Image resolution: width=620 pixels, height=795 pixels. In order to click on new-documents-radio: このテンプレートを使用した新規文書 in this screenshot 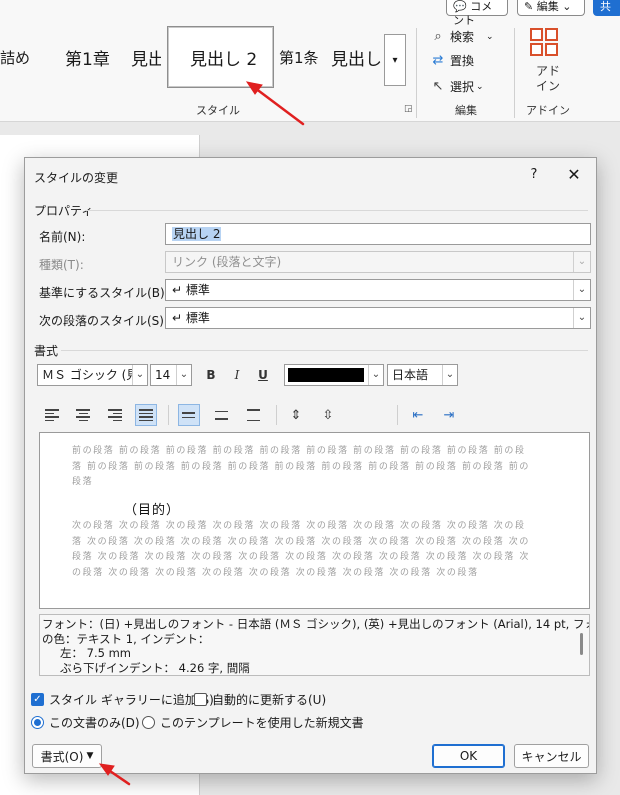, I will do `click(253, 722)`.